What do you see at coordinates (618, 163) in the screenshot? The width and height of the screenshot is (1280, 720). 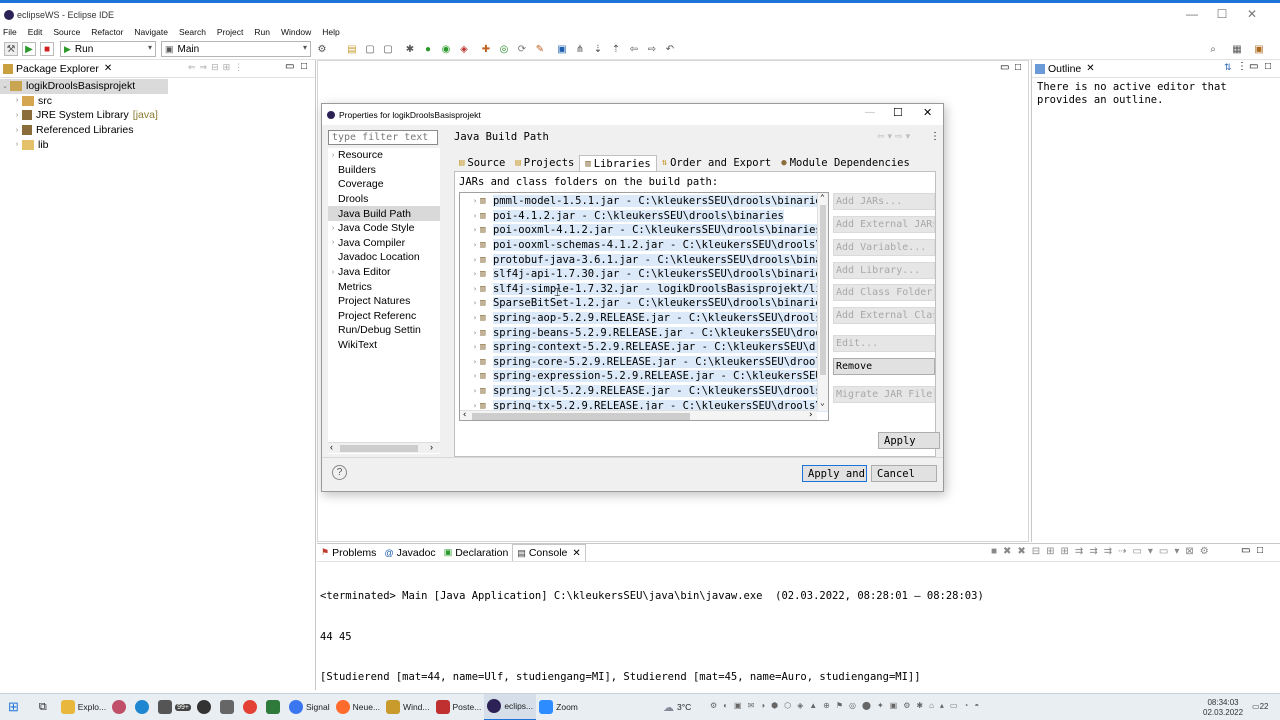 I see `tab-libraries: ▥ Libraries` at bounding box center [618, 163].